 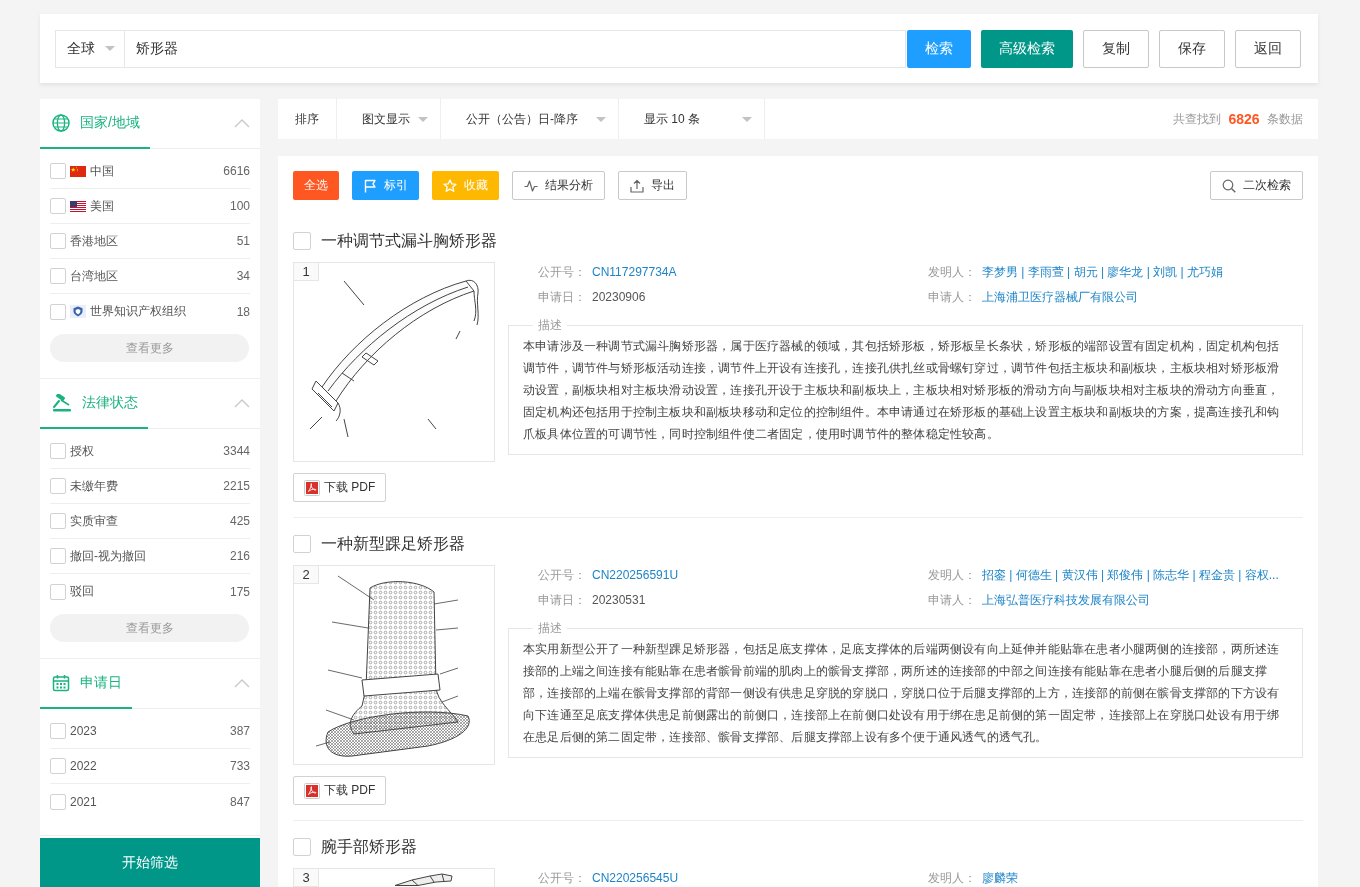 What do you see at coordinates (1027, 48) in the screenshot?
I see `search-action-button: 高级检索` at bounding box center [1027, 48].